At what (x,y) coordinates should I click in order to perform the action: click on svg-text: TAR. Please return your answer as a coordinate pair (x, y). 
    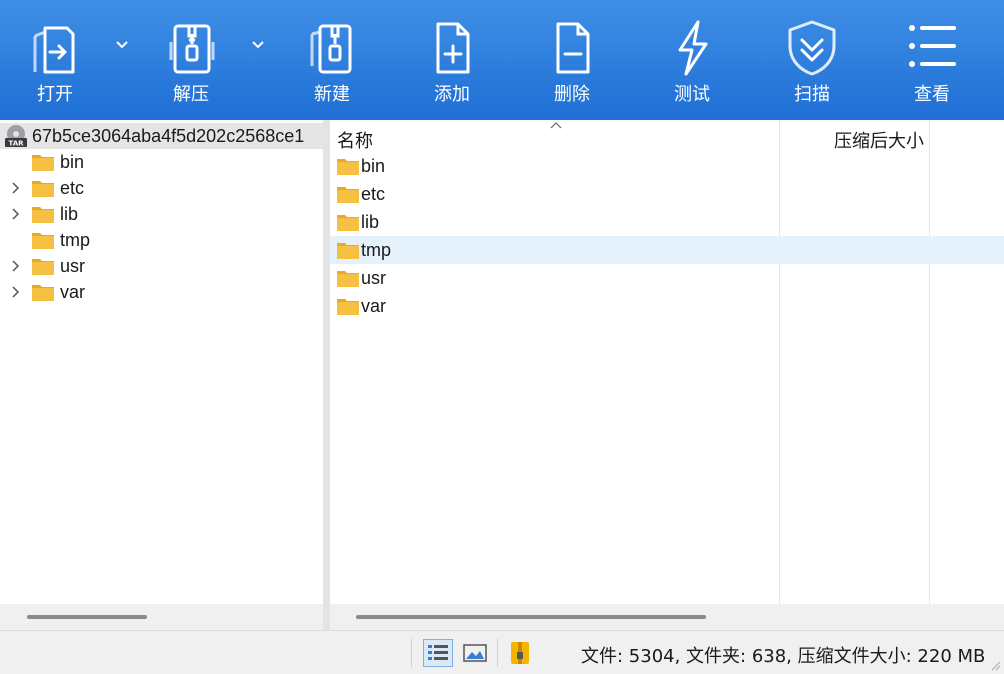
    Looking at the image, I should click on (16, 144).